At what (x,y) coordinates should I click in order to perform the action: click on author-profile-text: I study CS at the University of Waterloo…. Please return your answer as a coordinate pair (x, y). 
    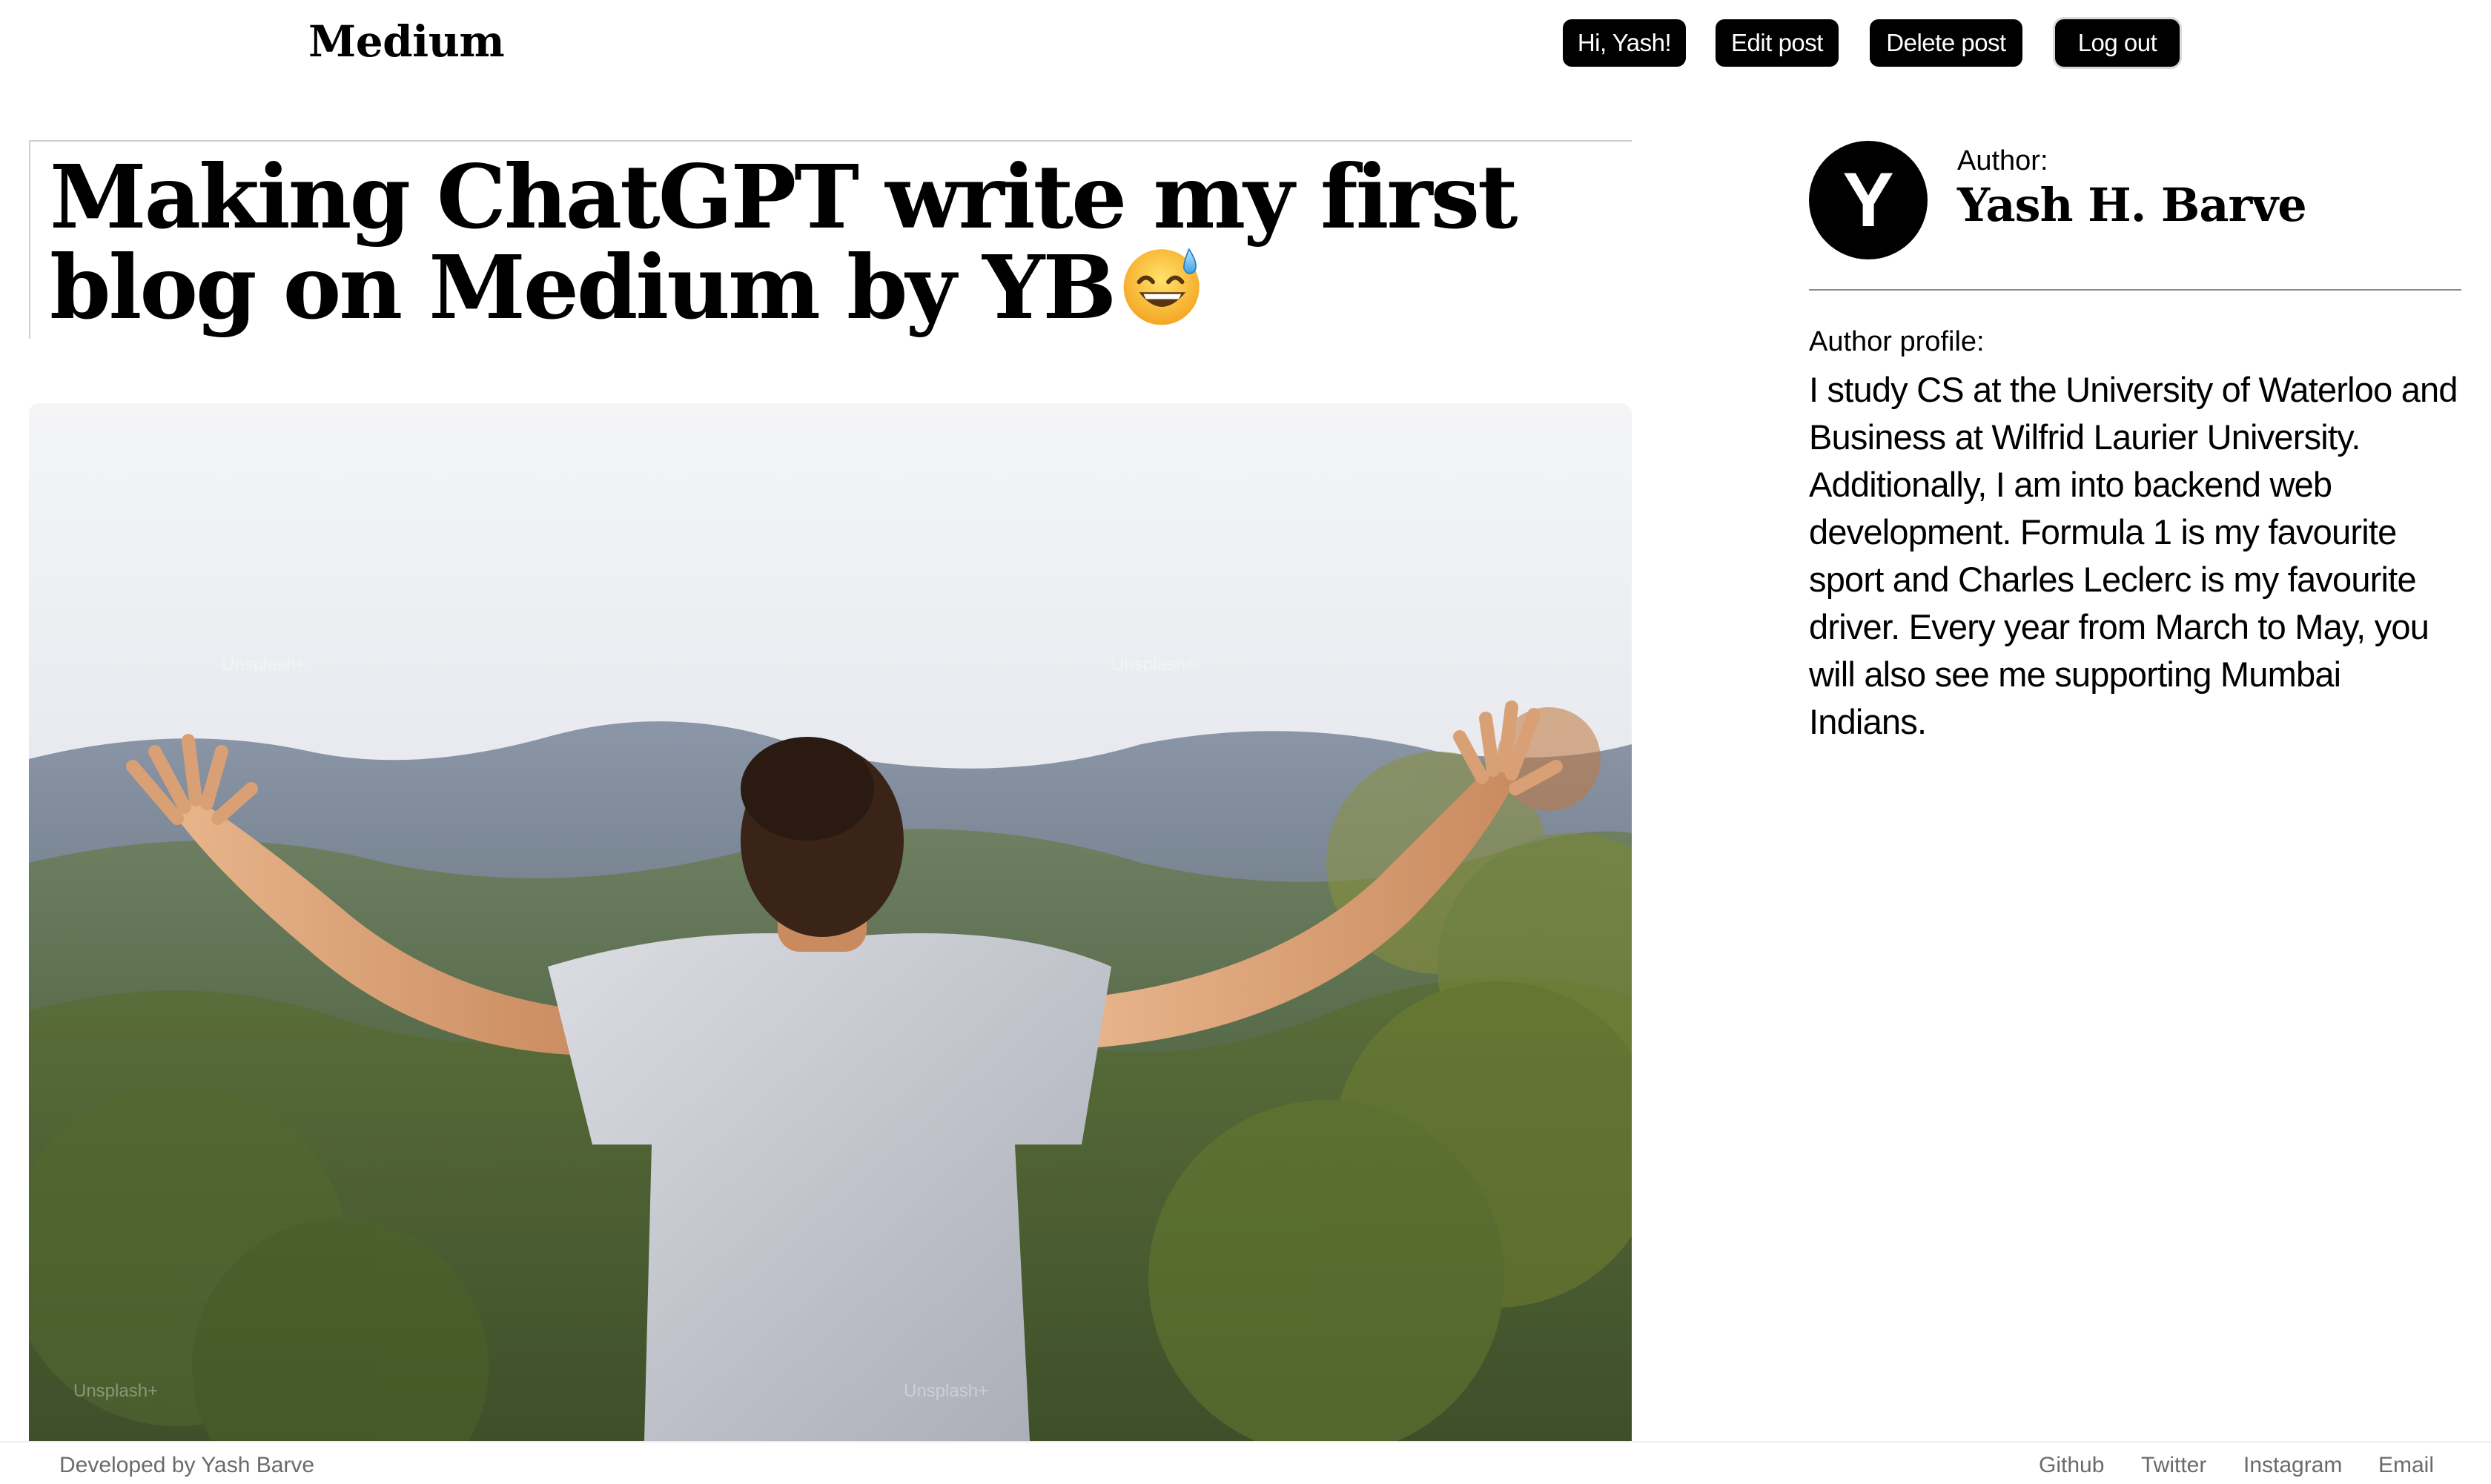
    Looking at the image, I should click on (2133, 555).